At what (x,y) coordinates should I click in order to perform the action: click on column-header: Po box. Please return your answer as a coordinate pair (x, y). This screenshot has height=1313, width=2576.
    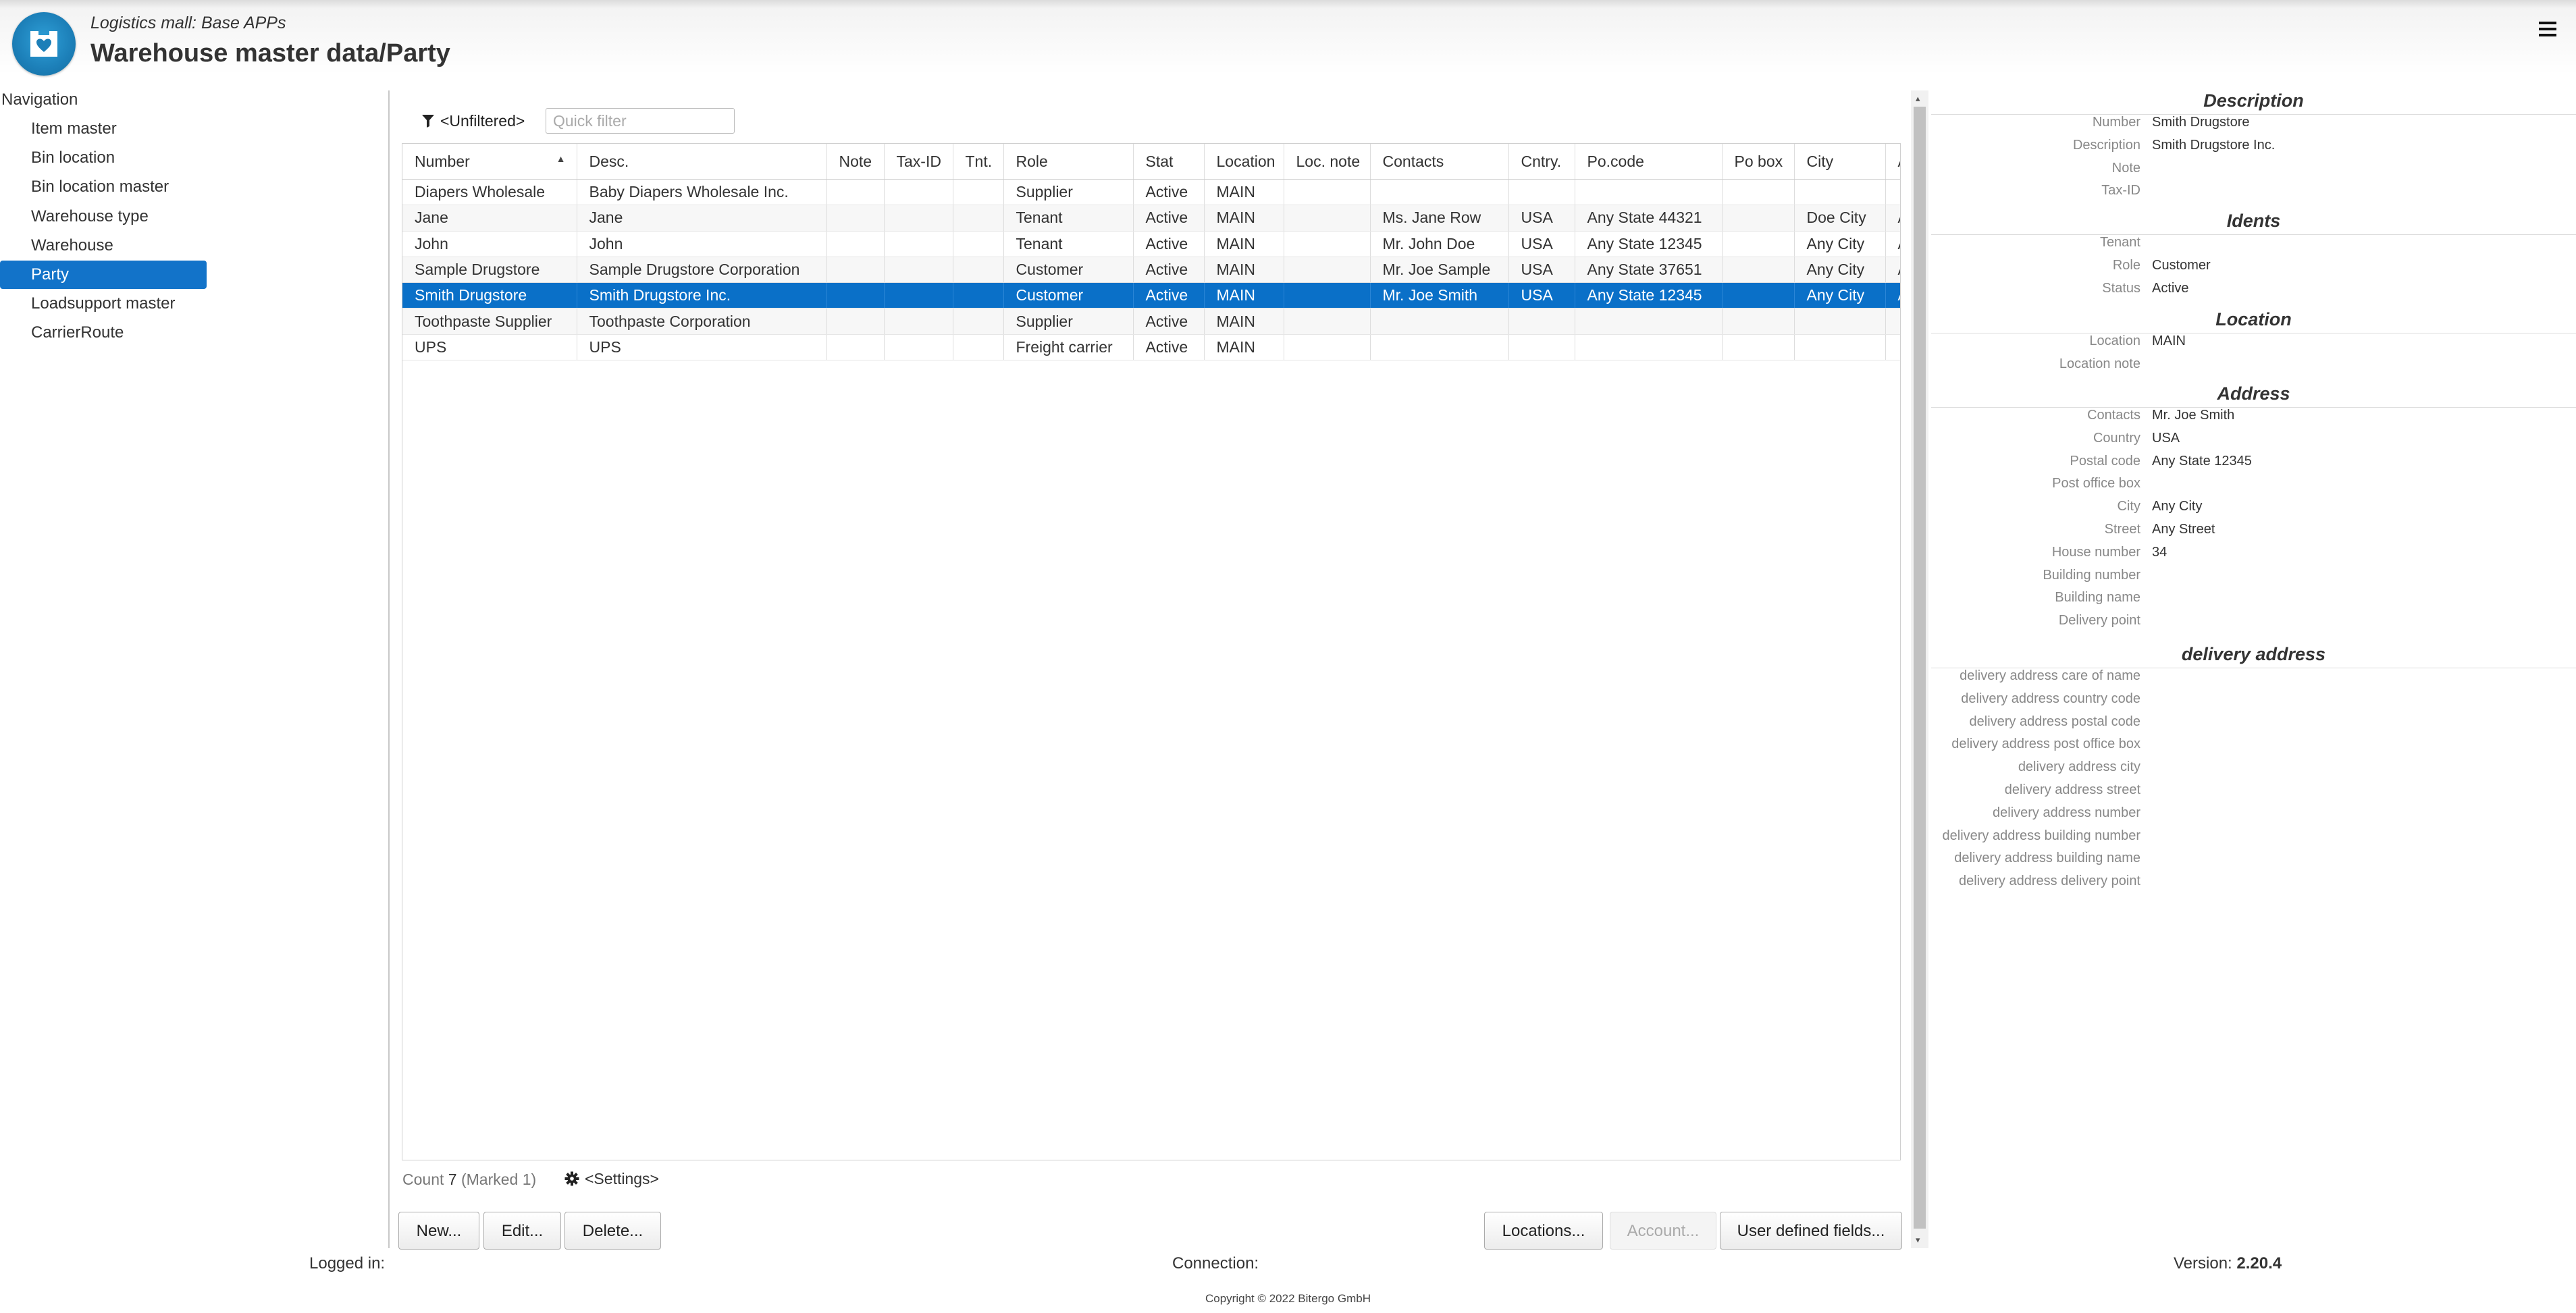
    Looking at the image, I should click on (1759, 162).